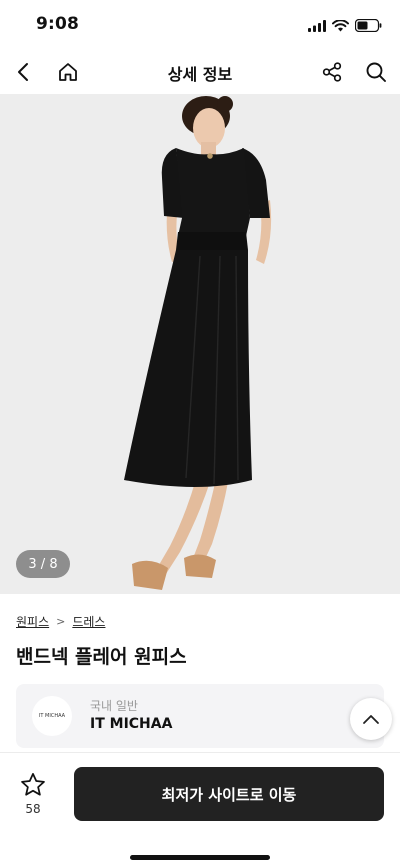  I want to click on chevron-up-icon, so click(371, 719).